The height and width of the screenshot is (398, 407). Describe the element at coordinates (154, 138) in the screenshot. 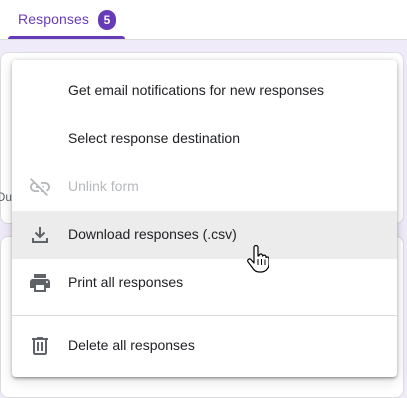

I see `menu-item-label: Select response destination` at that location.